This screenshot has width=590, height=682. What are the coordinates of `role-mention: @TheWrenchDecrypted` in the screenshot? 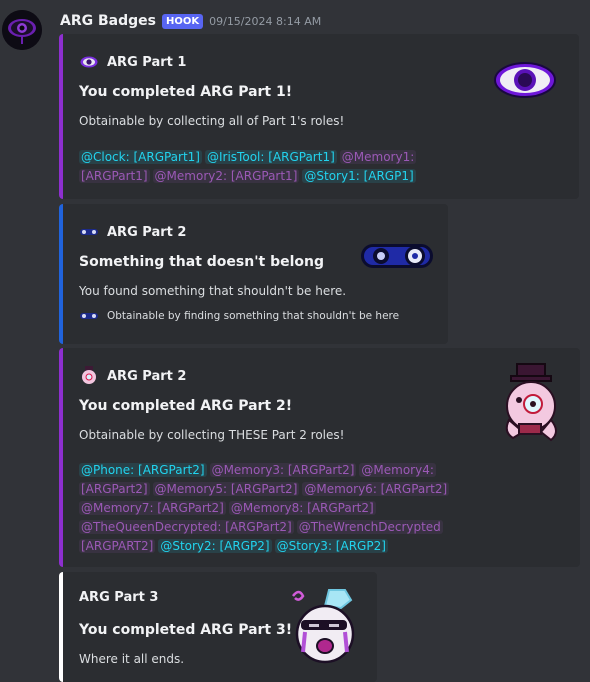 It's located at (369, 527).